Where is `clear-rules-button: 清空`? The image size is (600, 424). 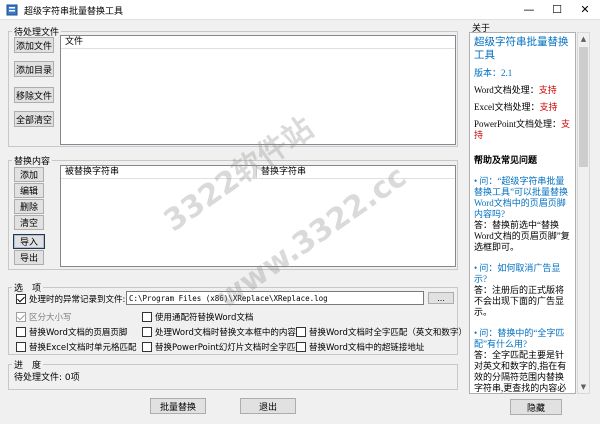 clear-rules-button: 清空 is located at coordinates (29, 222).